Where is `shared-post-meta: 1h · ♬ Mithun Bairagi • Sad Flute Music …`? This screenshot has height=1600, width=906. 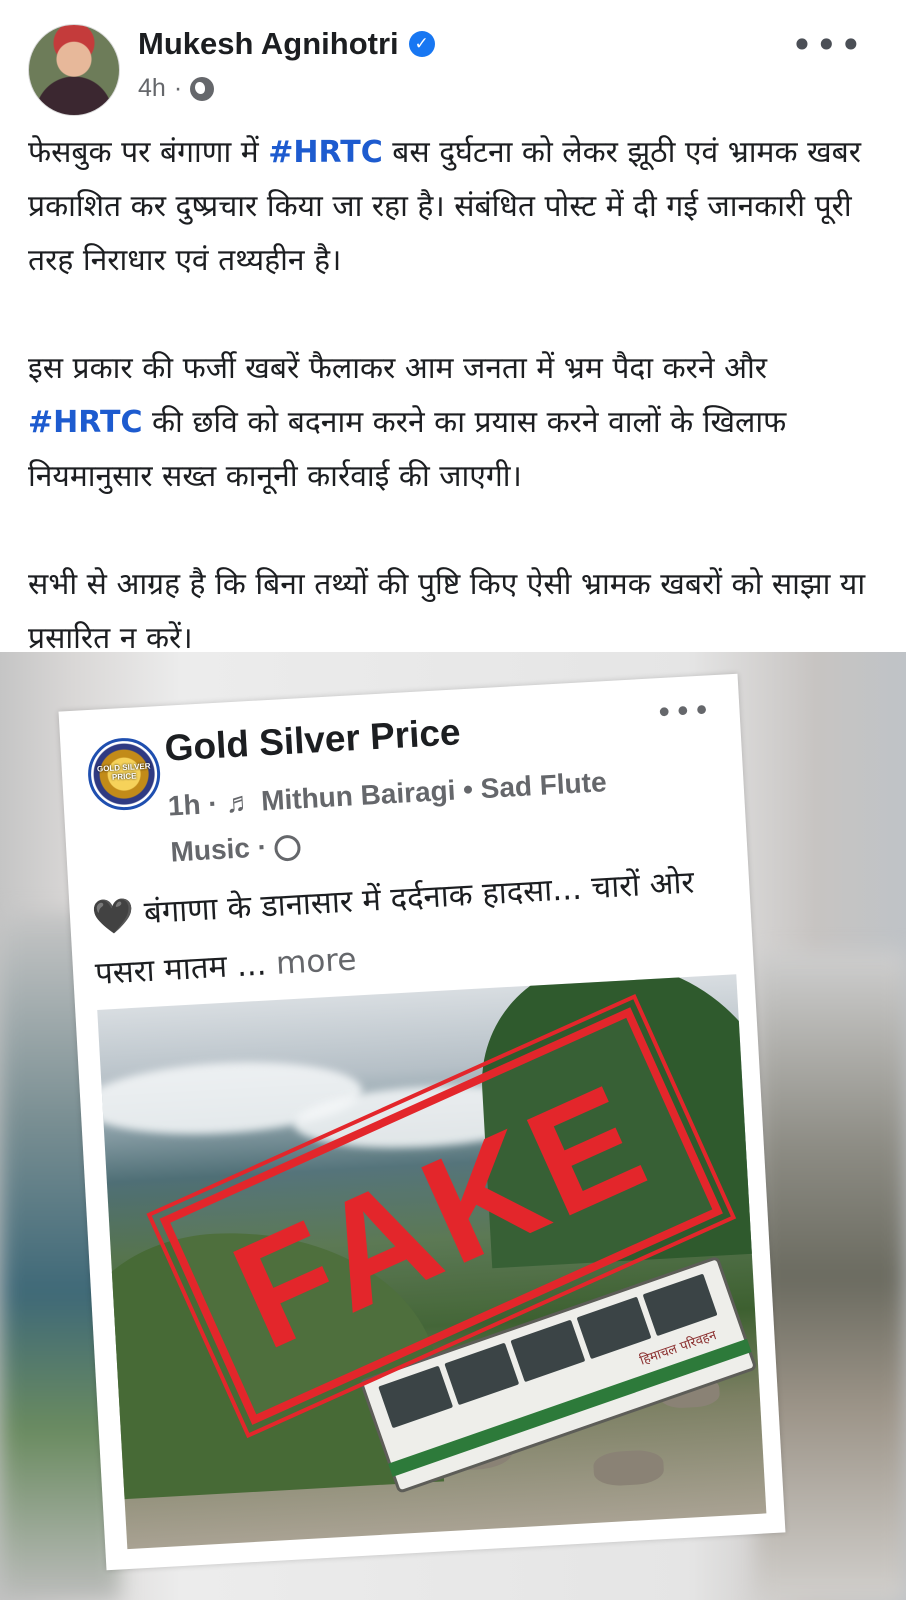 shared-post-meta: 1h · ♬ Mithun Bairagi • Sad Flute Music … is located at coordinates (404, 816).